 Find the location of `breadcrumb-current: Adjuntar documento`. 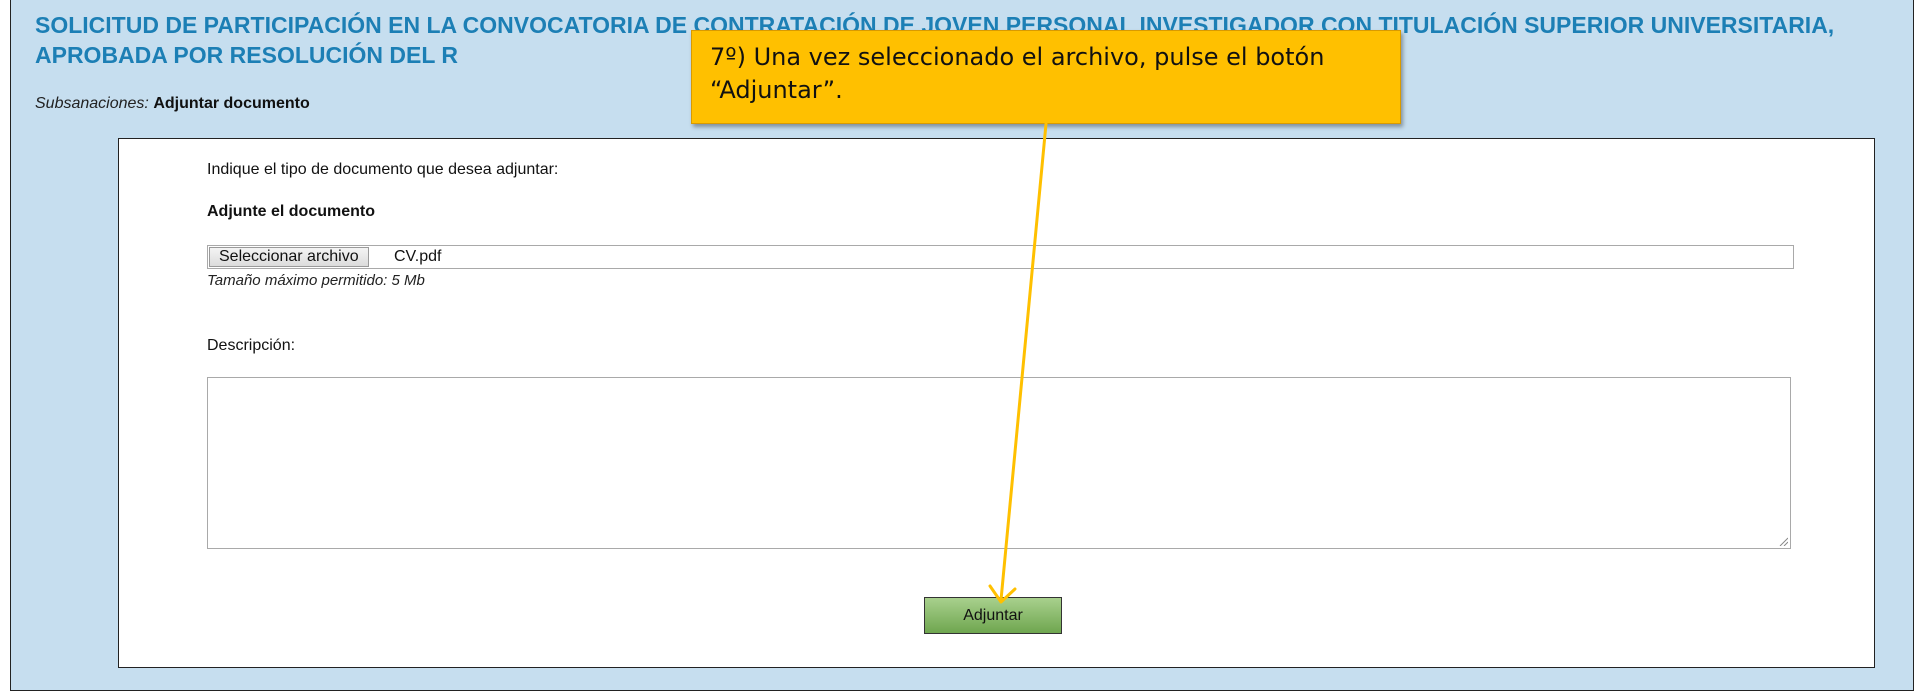

breadcrumb-current: Adjuntar documento is located at coordinates (231, 103).